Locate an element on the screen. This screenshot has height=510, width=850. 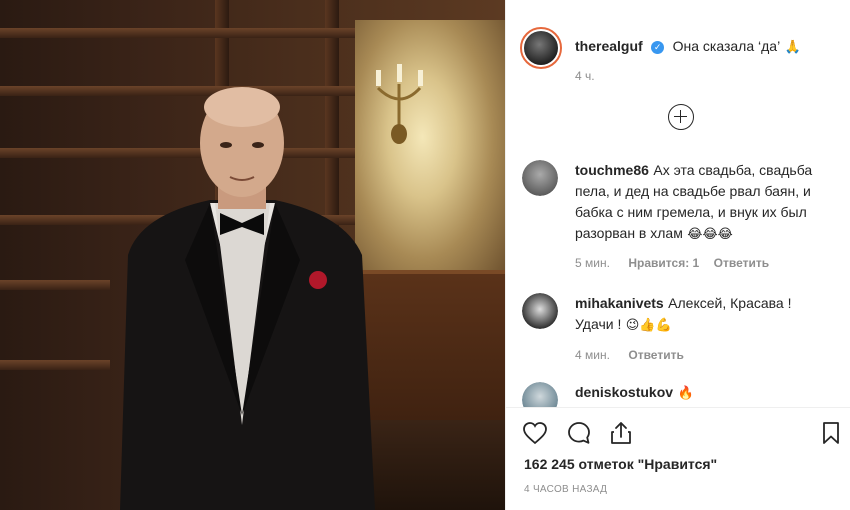
comment-icon is located at coordinates (579, 433).